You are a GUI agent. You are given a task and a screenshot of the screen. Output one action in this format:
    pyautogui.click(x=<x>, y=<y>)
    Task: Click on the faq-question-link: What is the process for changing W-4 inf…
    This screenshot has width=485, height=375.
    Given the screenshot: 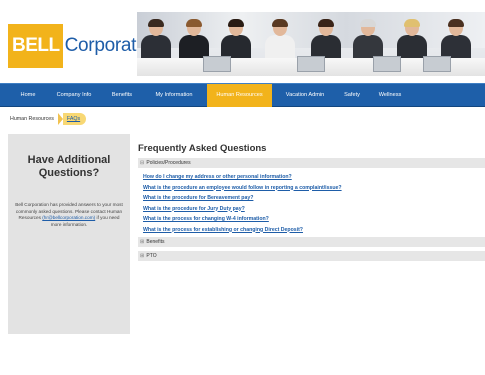 What is the action you would take?
    pyautogui.click(x=242, y=219)
    